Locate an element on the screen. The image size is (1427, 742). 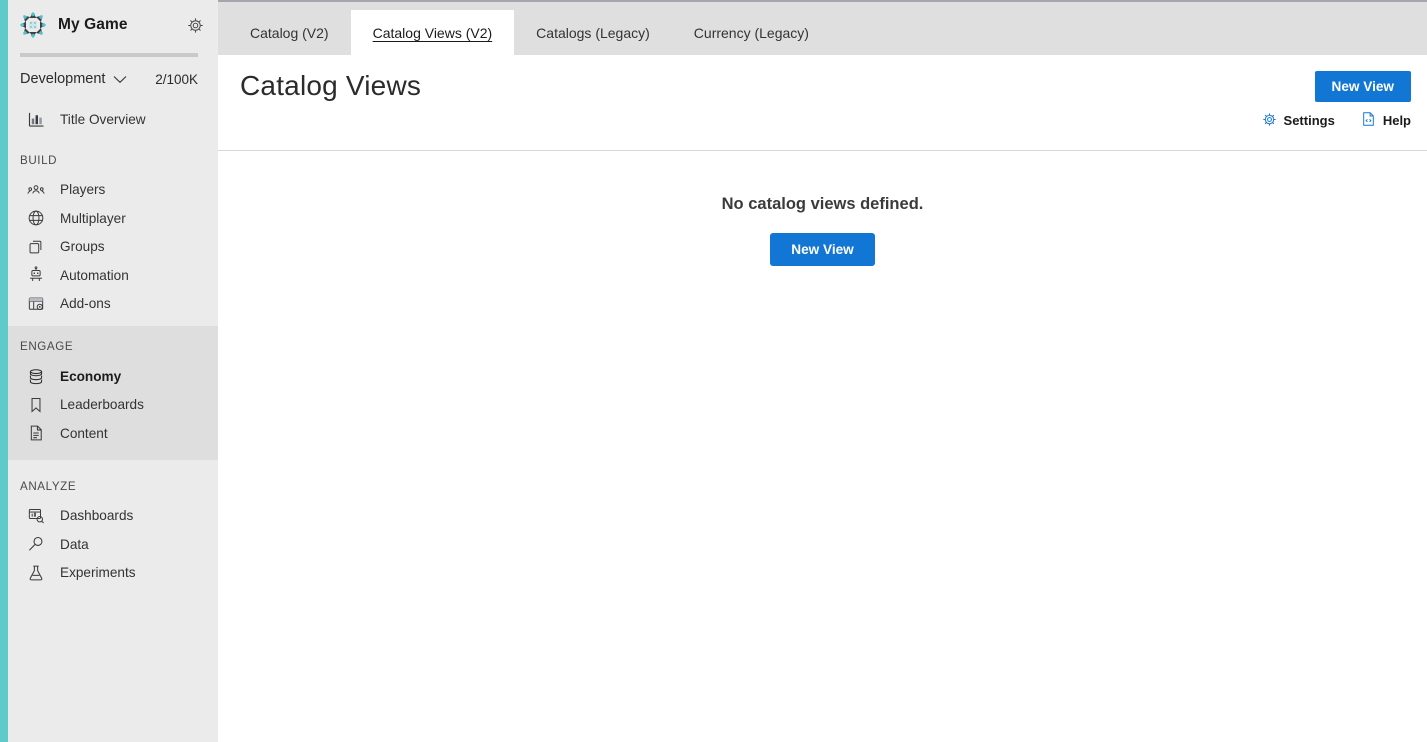
sidebar-item-addons: Add-ons is located at coordinates (109, 304).